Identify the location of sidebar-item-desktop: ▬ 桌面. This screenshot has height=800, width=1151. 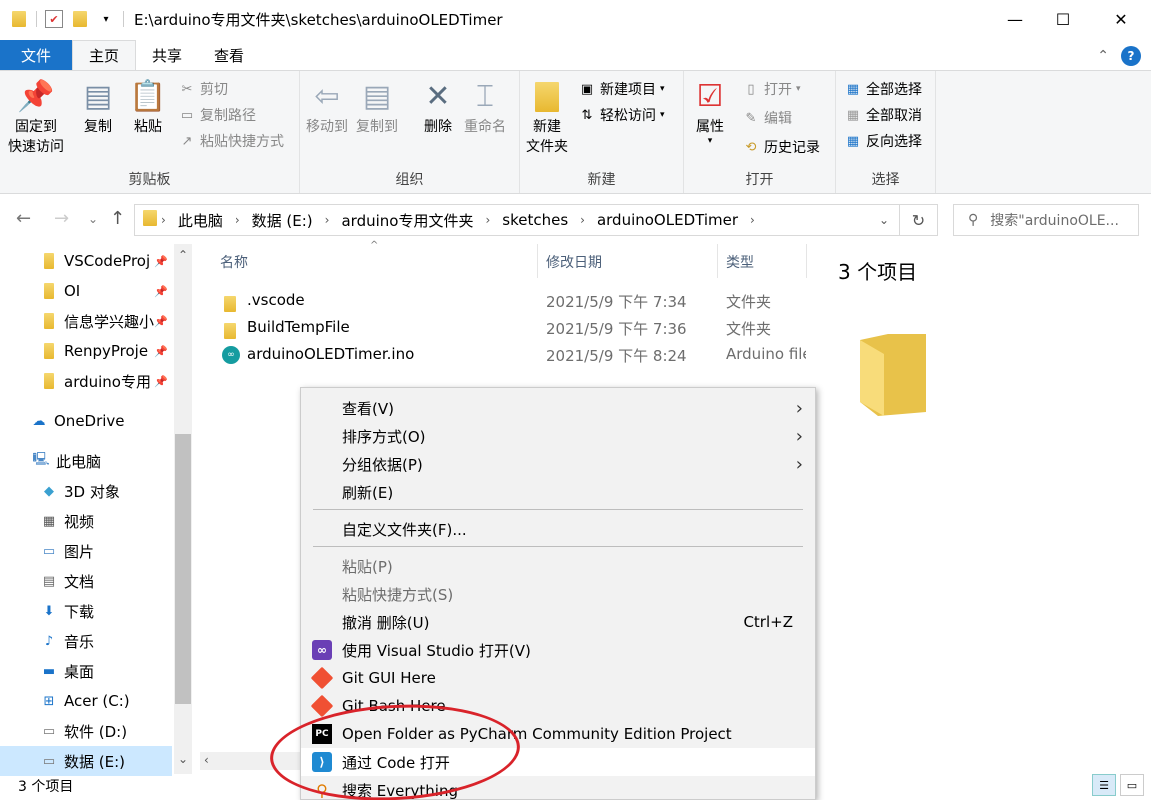
(86, 671).